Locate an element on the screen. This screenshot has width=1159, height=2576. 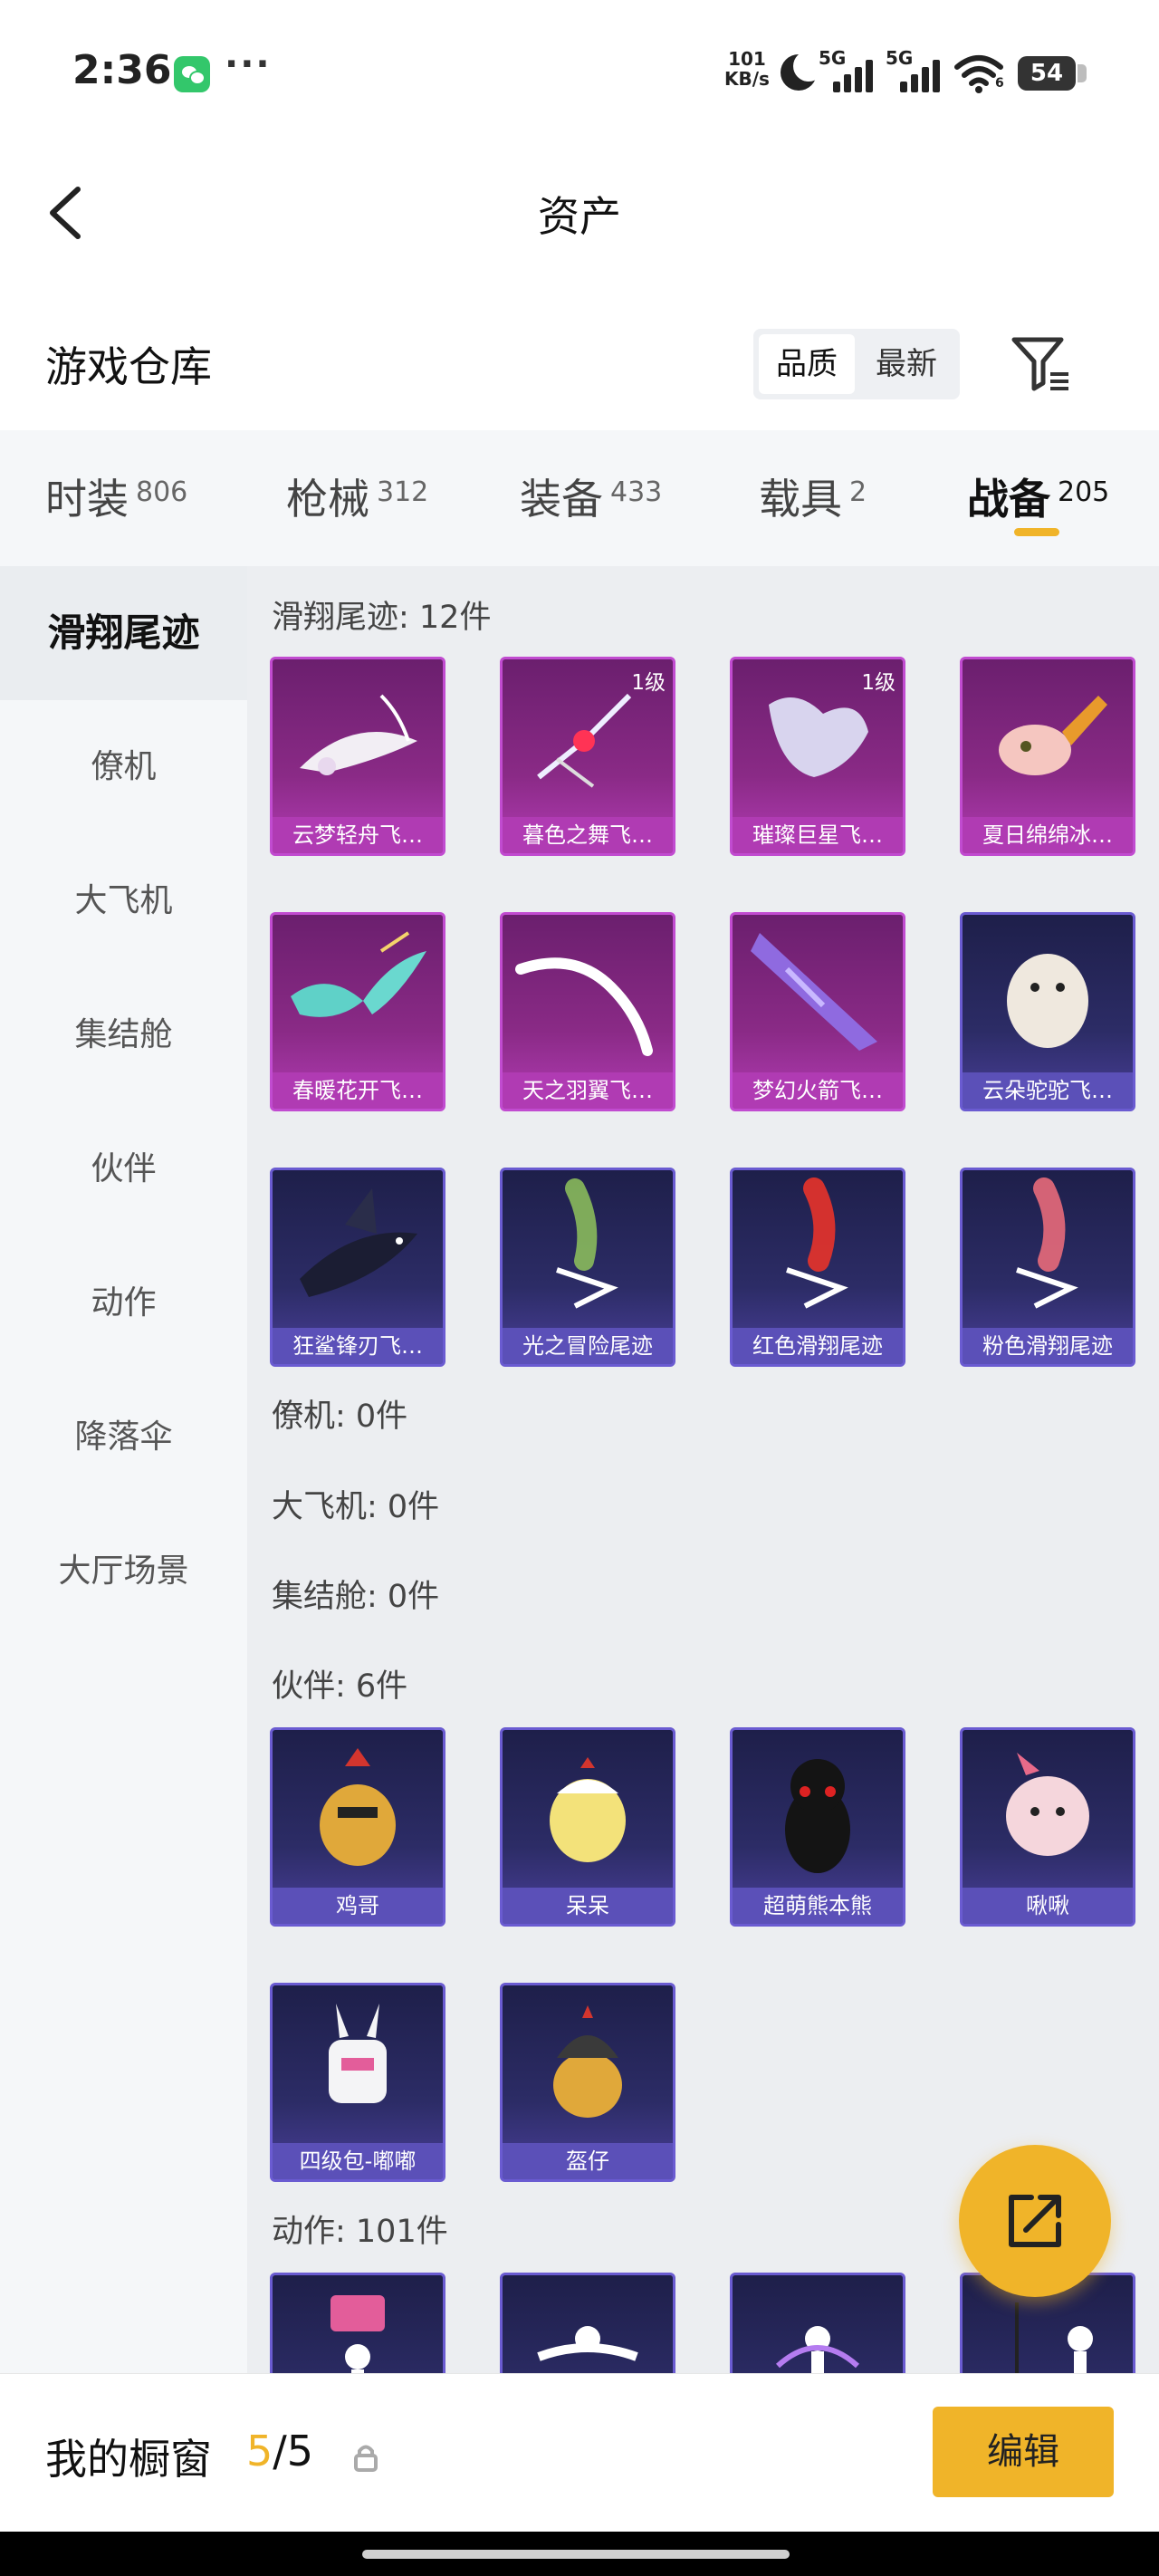
sidebar-item-parachute: 降落伞 is located at coordinates (124, 1437).